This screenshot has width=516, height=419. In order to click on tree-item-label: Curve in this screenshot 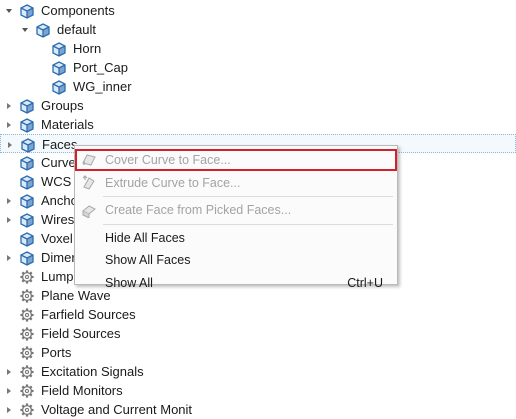, I will do `click(58, 162)`.